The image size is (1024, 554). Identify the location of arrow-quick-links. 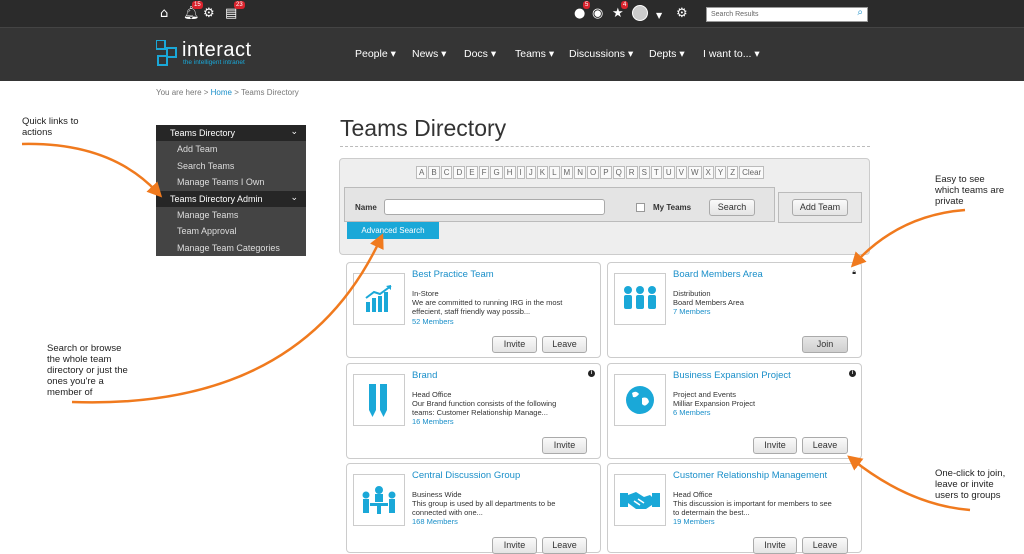
(92, 170).